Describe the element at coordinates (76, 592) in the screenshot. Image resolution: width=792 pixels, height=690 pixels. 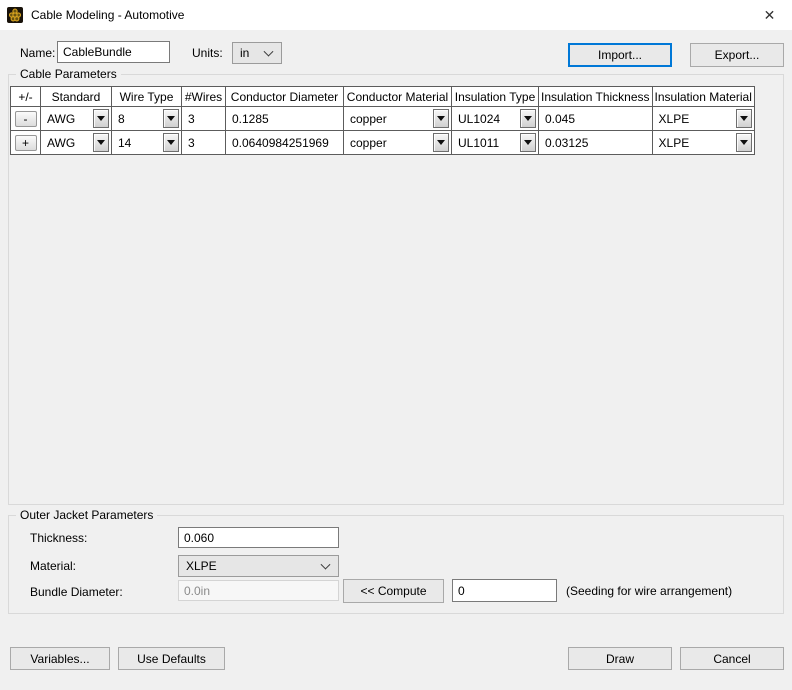
I see `bundle-diameter-label: Bundle Diameter:` at that location.